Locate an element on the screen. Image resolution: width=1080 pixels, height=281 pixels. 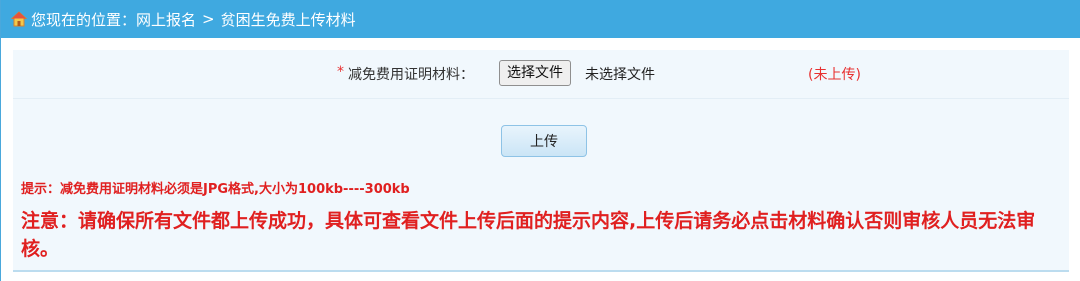
file-field-label: 减免费用证明材料： is located at coordinates (411, 75).